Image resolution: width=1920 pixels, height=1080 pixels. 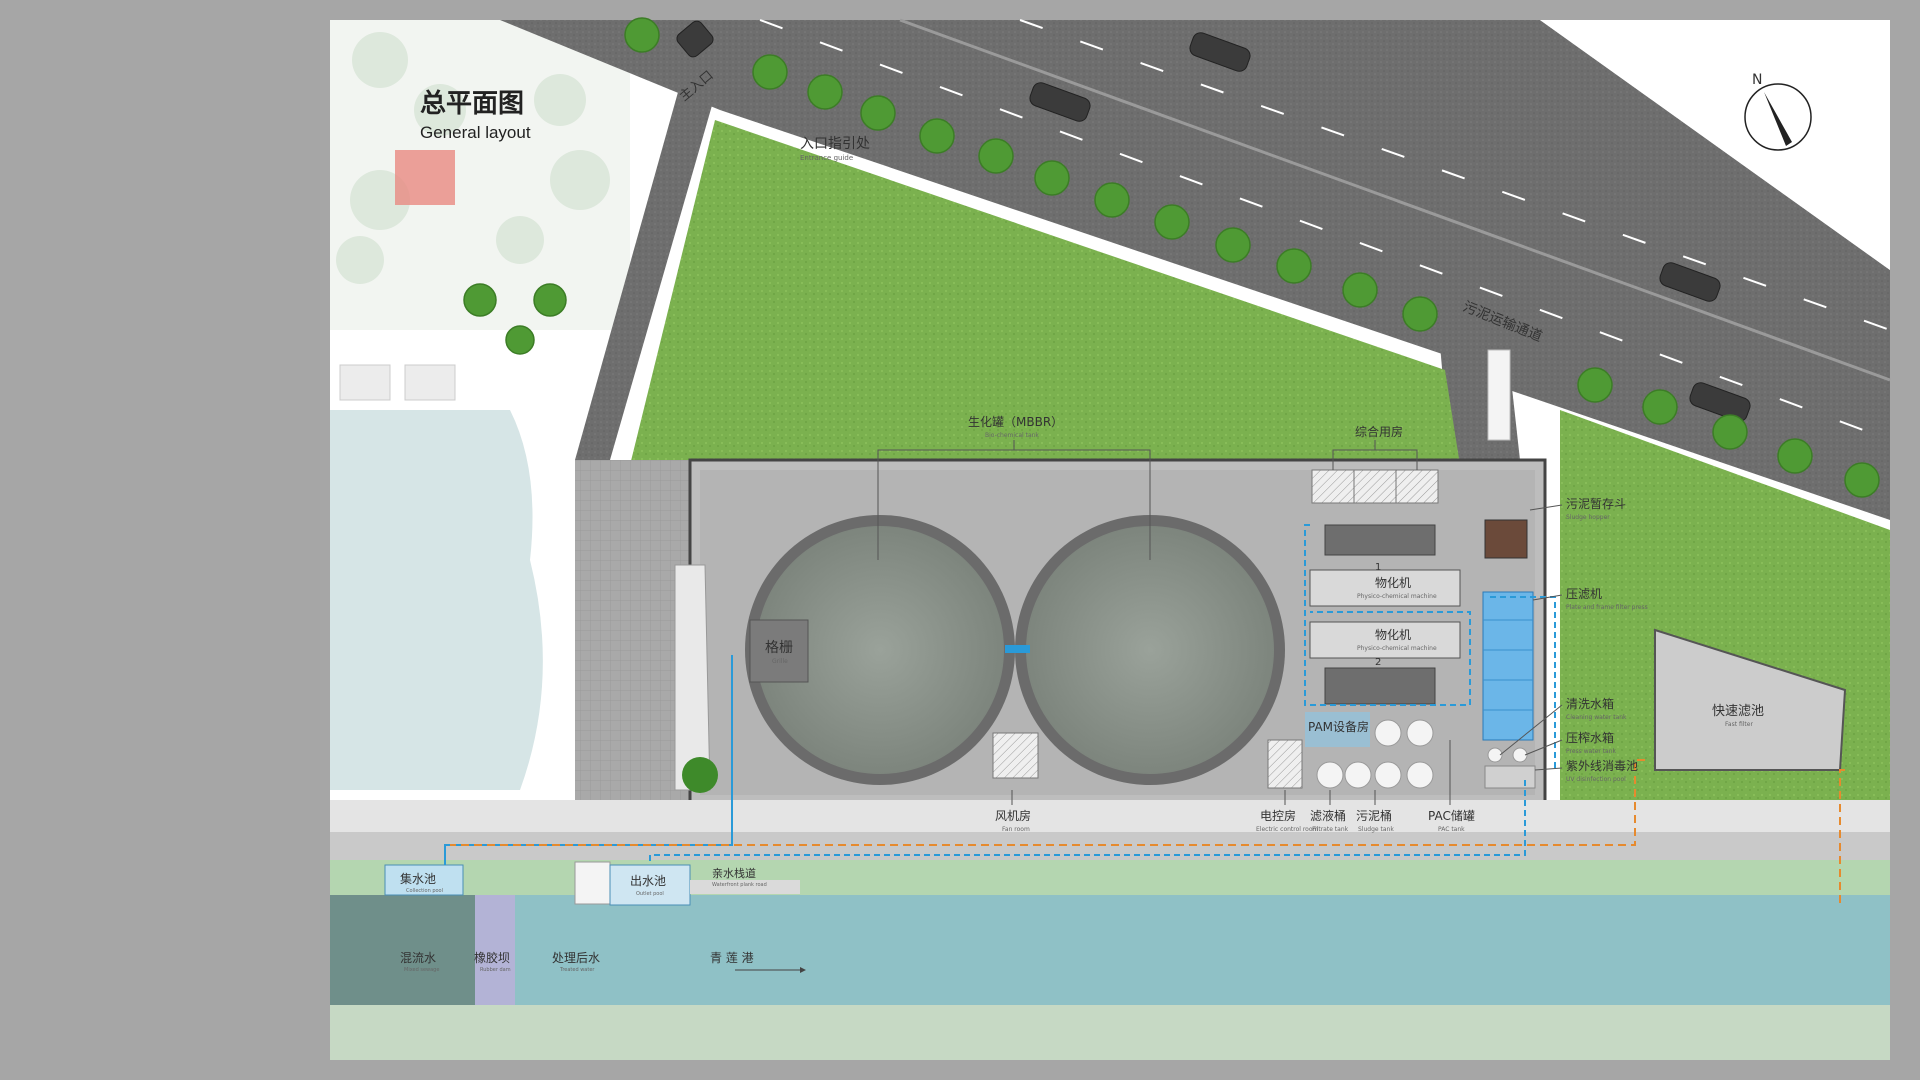 I want to click on rubber-dam-zone, so click(x=495, y=950).